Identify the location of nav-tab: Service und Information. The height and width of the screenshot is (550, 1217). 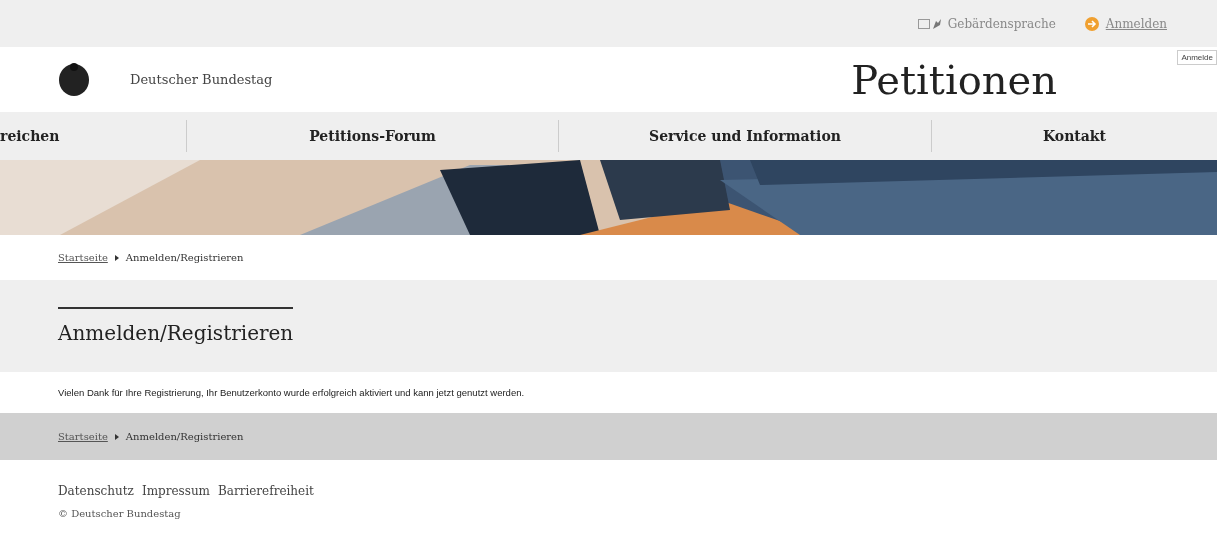
(744, 136).